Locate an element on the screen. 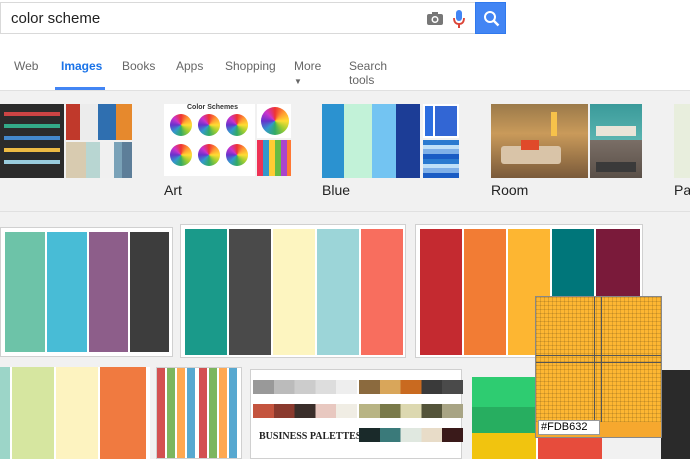  eyedropper-loupe is located at coordinates (598, 367).